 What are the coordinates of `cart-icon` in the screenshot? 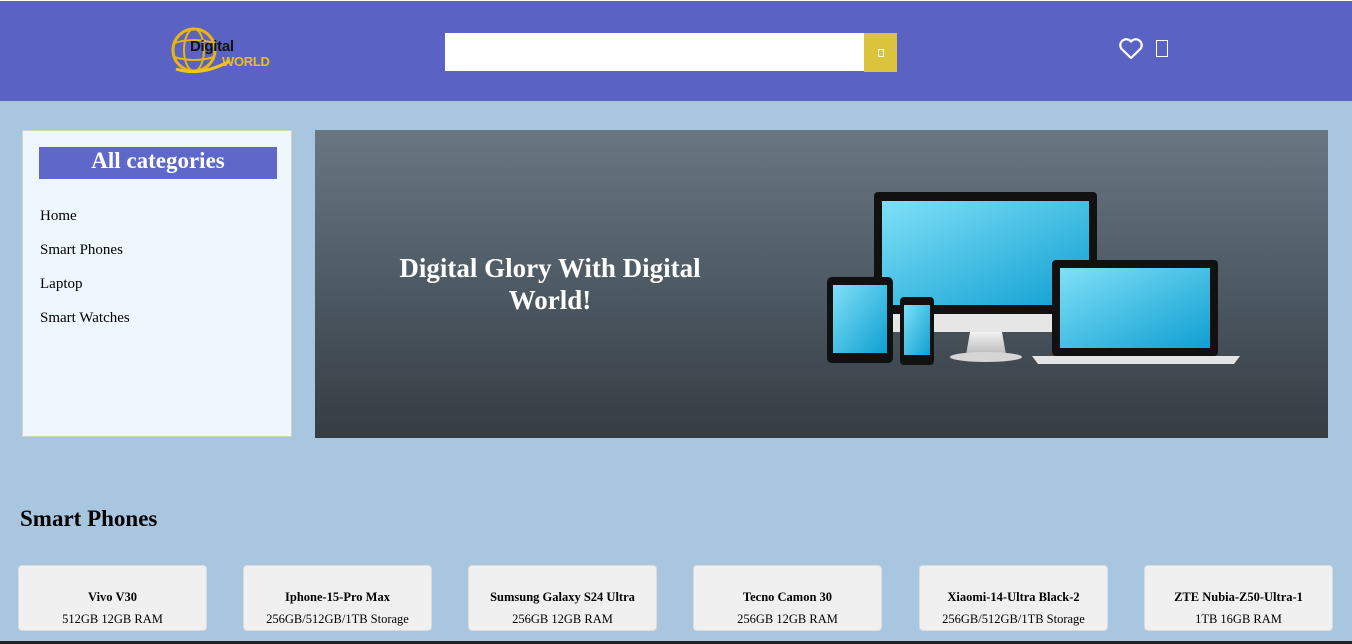 It's located at (1162, 48).